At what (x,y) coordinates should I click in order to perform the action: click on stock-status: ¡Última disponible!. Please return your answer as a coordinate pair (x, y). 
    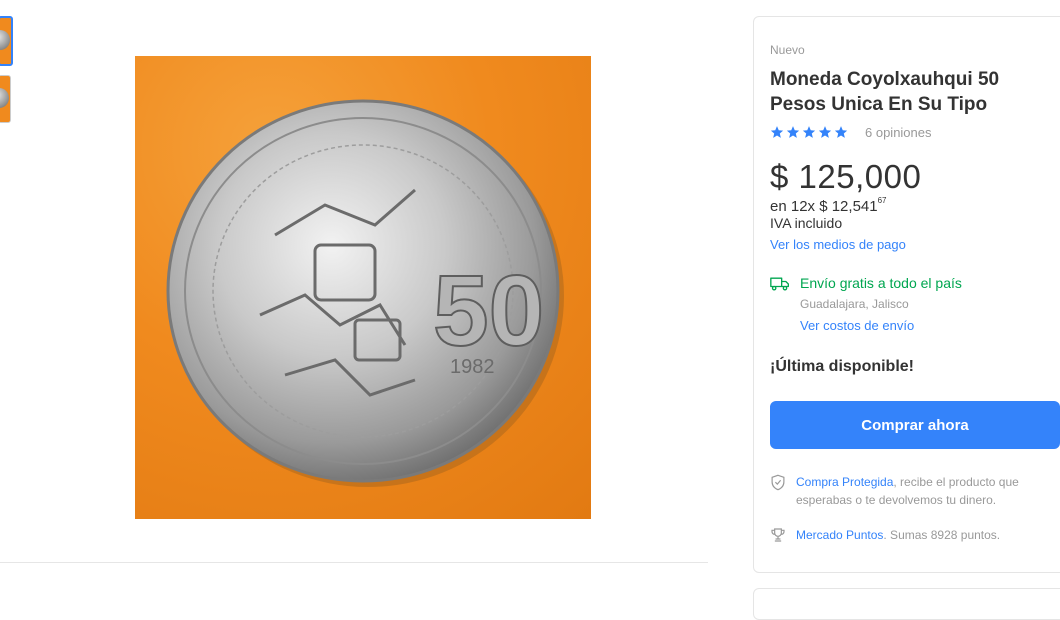
    Looking at the image, I should click on (842, 366).